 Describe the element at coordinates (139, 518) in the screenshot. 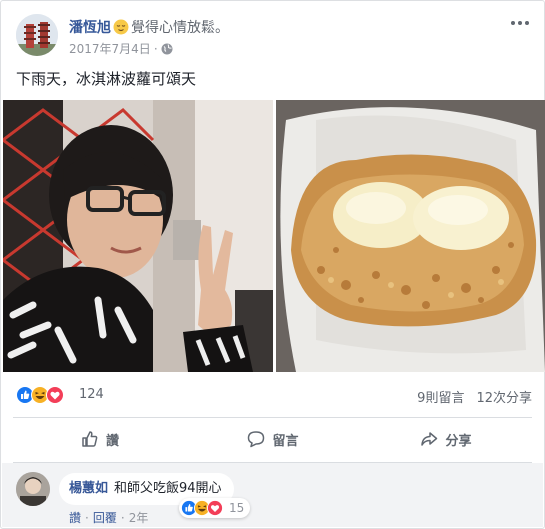

I see `comment-time: 2年` at that location.